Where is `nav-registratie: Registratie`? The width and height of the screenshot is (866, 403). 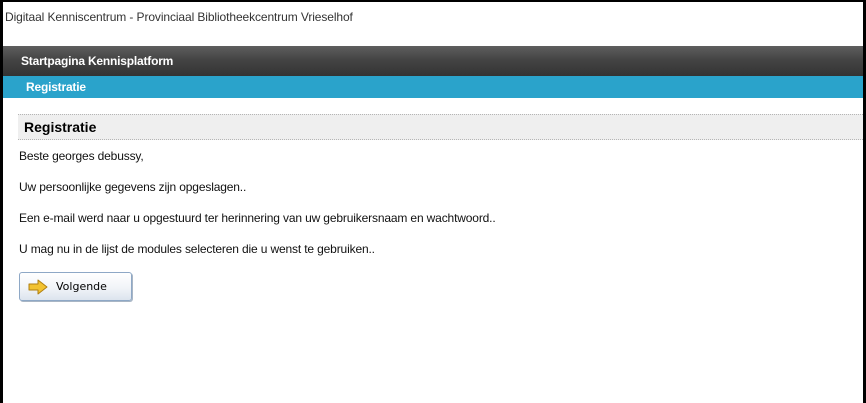
nav-registratie: Registratie is located at coordinates (433, 87).